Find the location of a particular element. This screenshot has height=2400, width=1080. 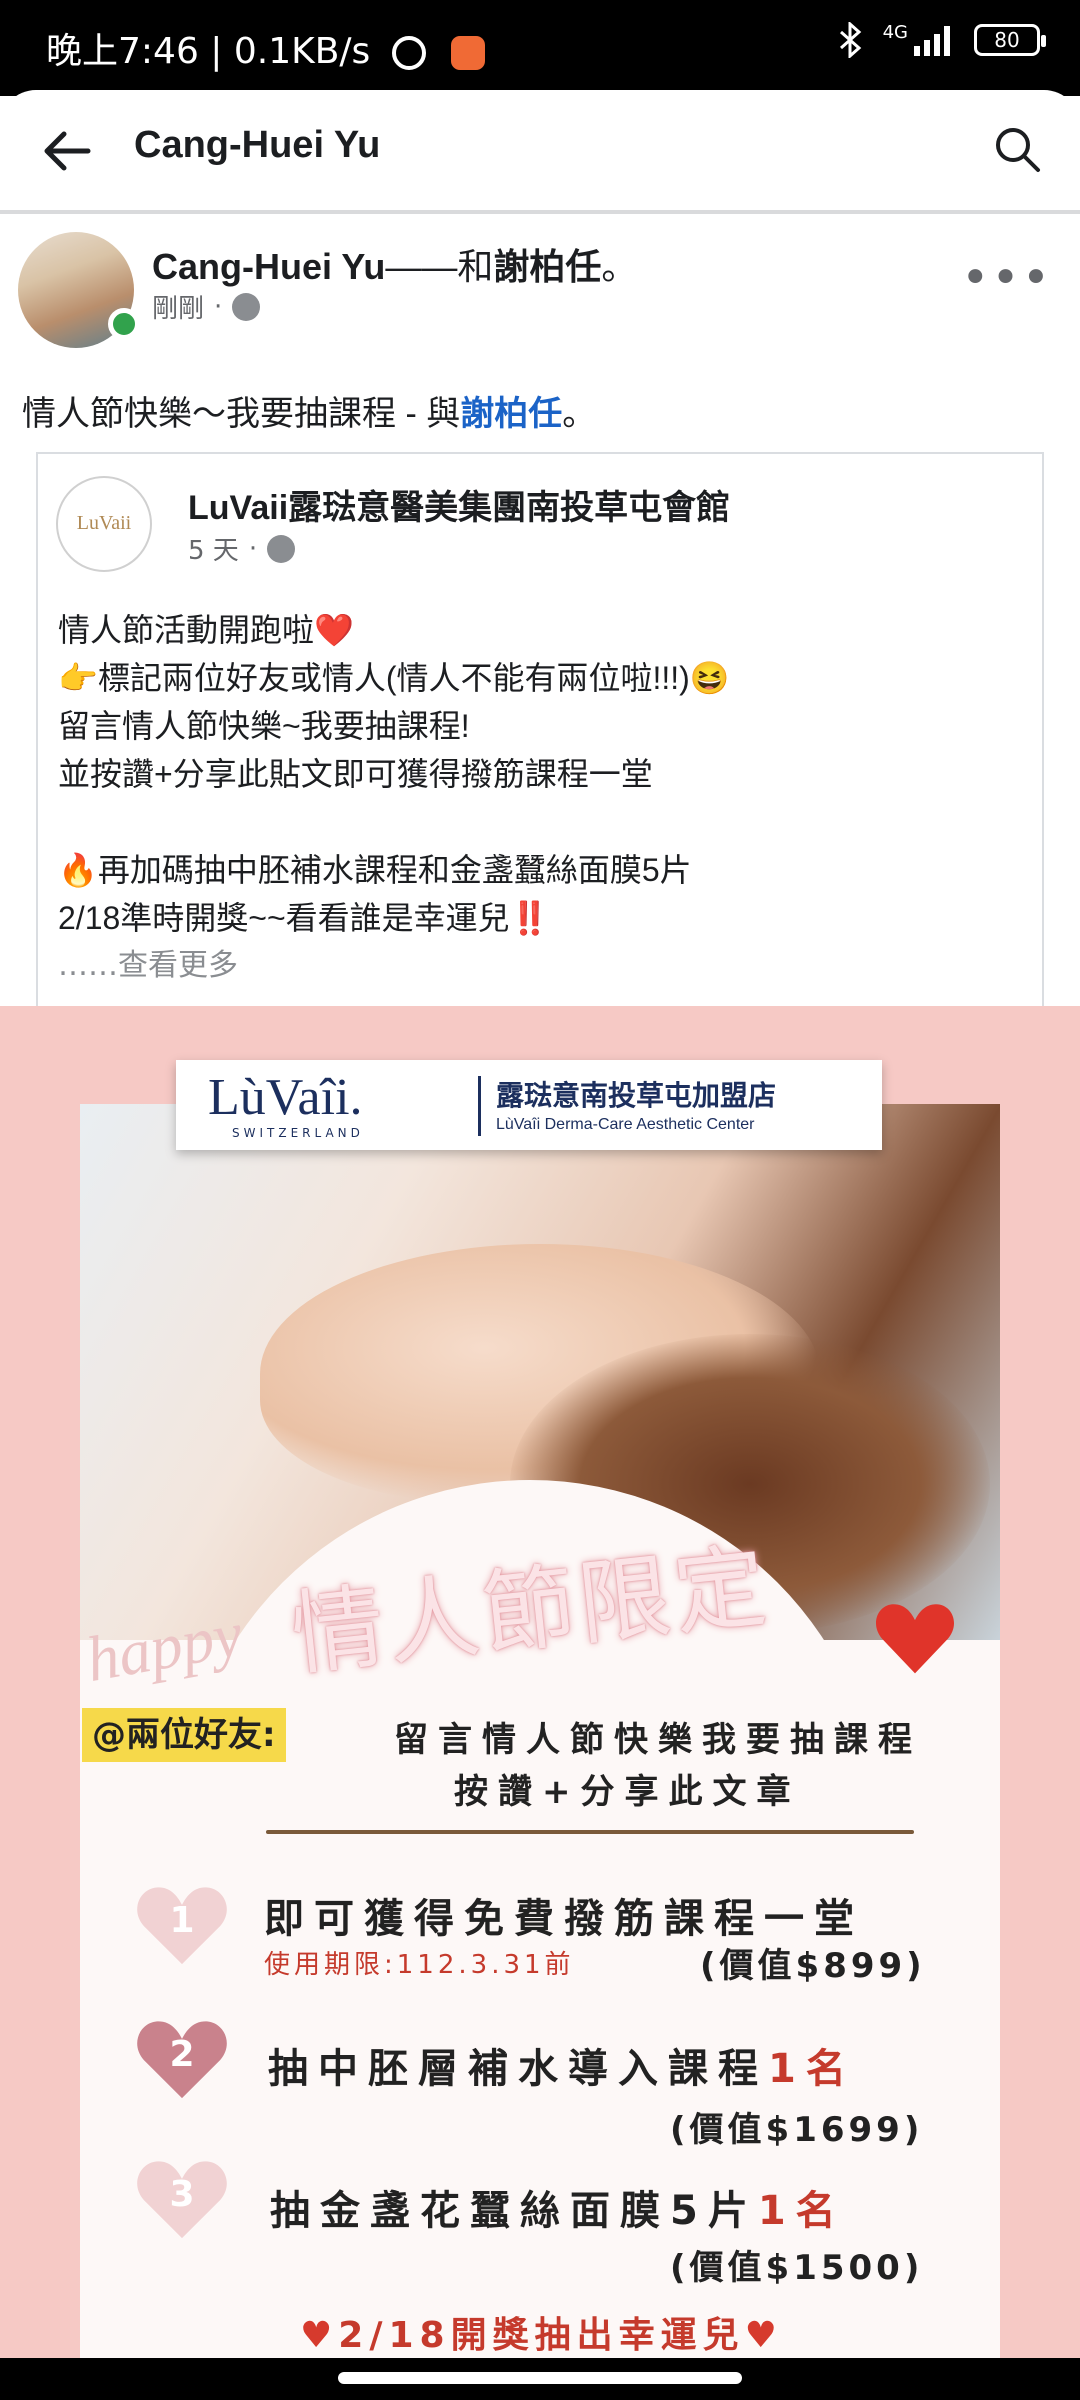

item-2-count: 1名 is located at coordinates (812, 2069).